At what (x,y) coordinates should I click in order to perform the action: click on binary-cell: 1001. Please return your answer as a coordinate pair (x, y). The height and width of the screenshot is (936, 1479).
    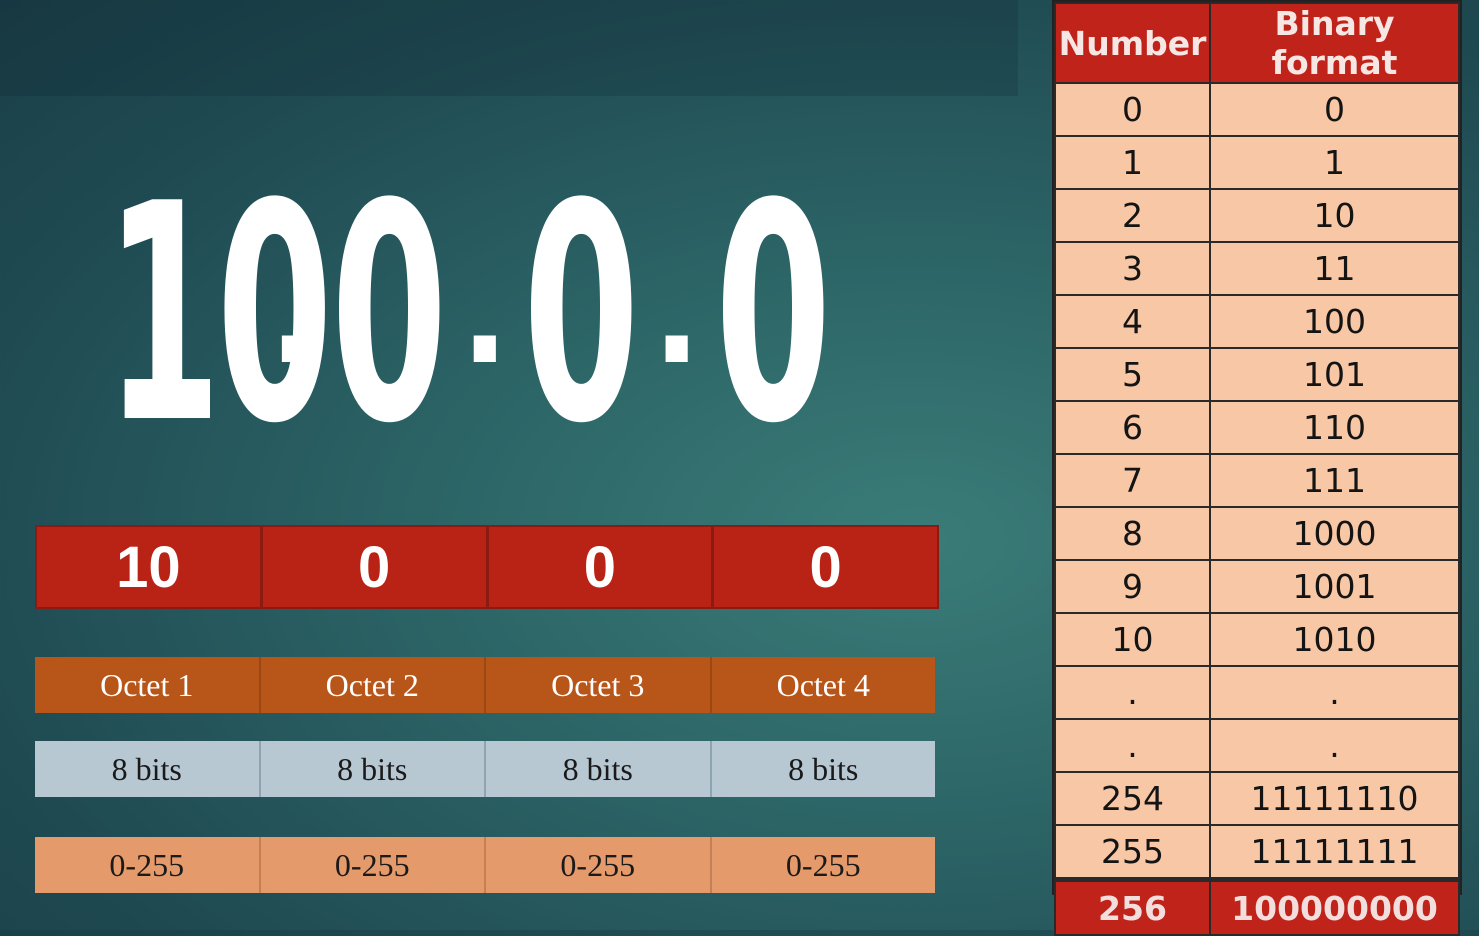
    Looking at the image, I should click on (1334, 586).